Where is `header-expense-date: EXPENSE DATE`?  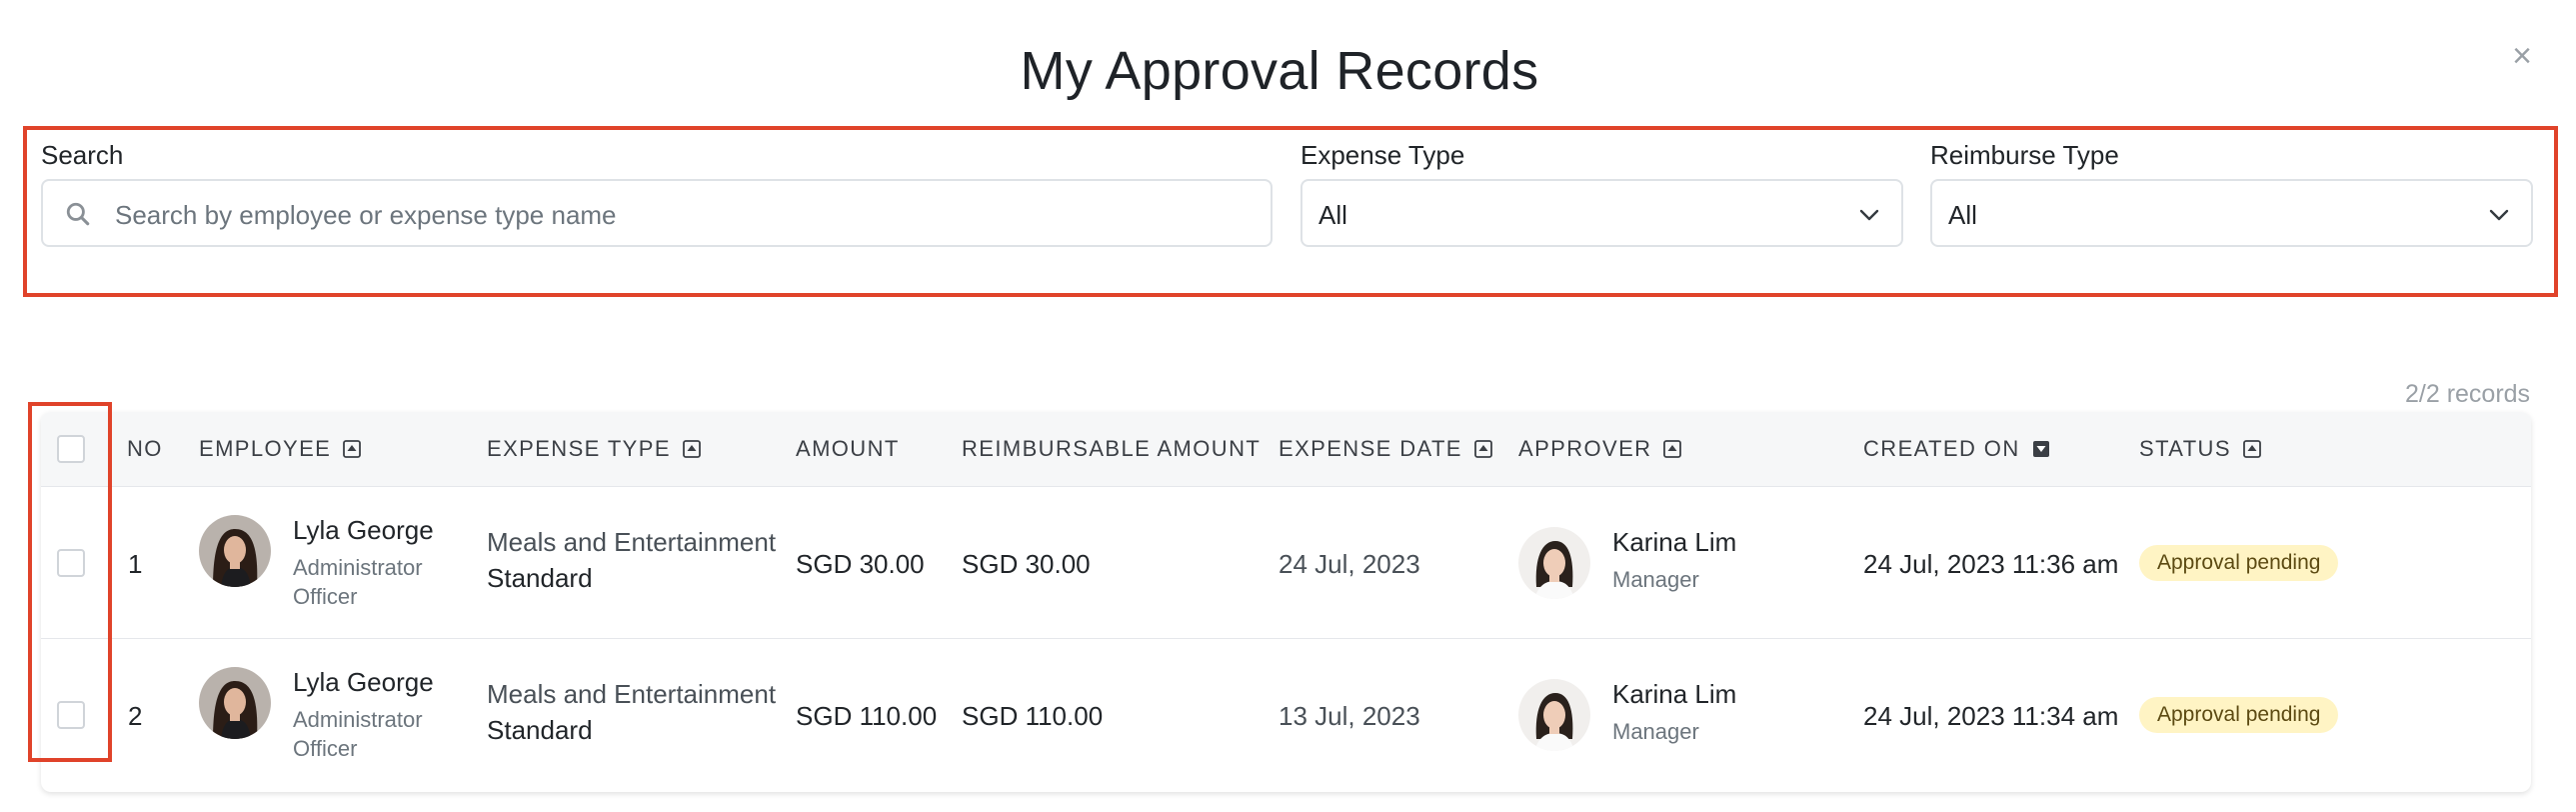
header-expense-date: EXPENSE DATE is located at coordinates (1385, 449).